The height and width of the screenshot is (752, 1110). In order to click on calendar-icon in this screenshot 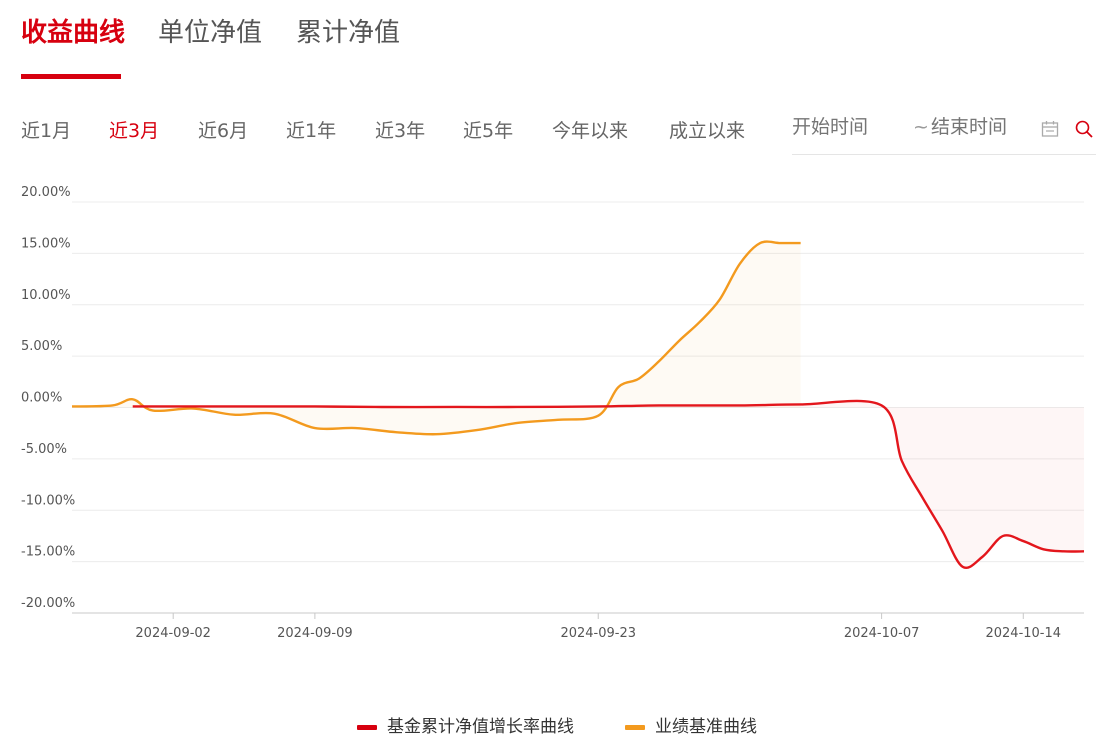, I will do `click(1050, 129)`.